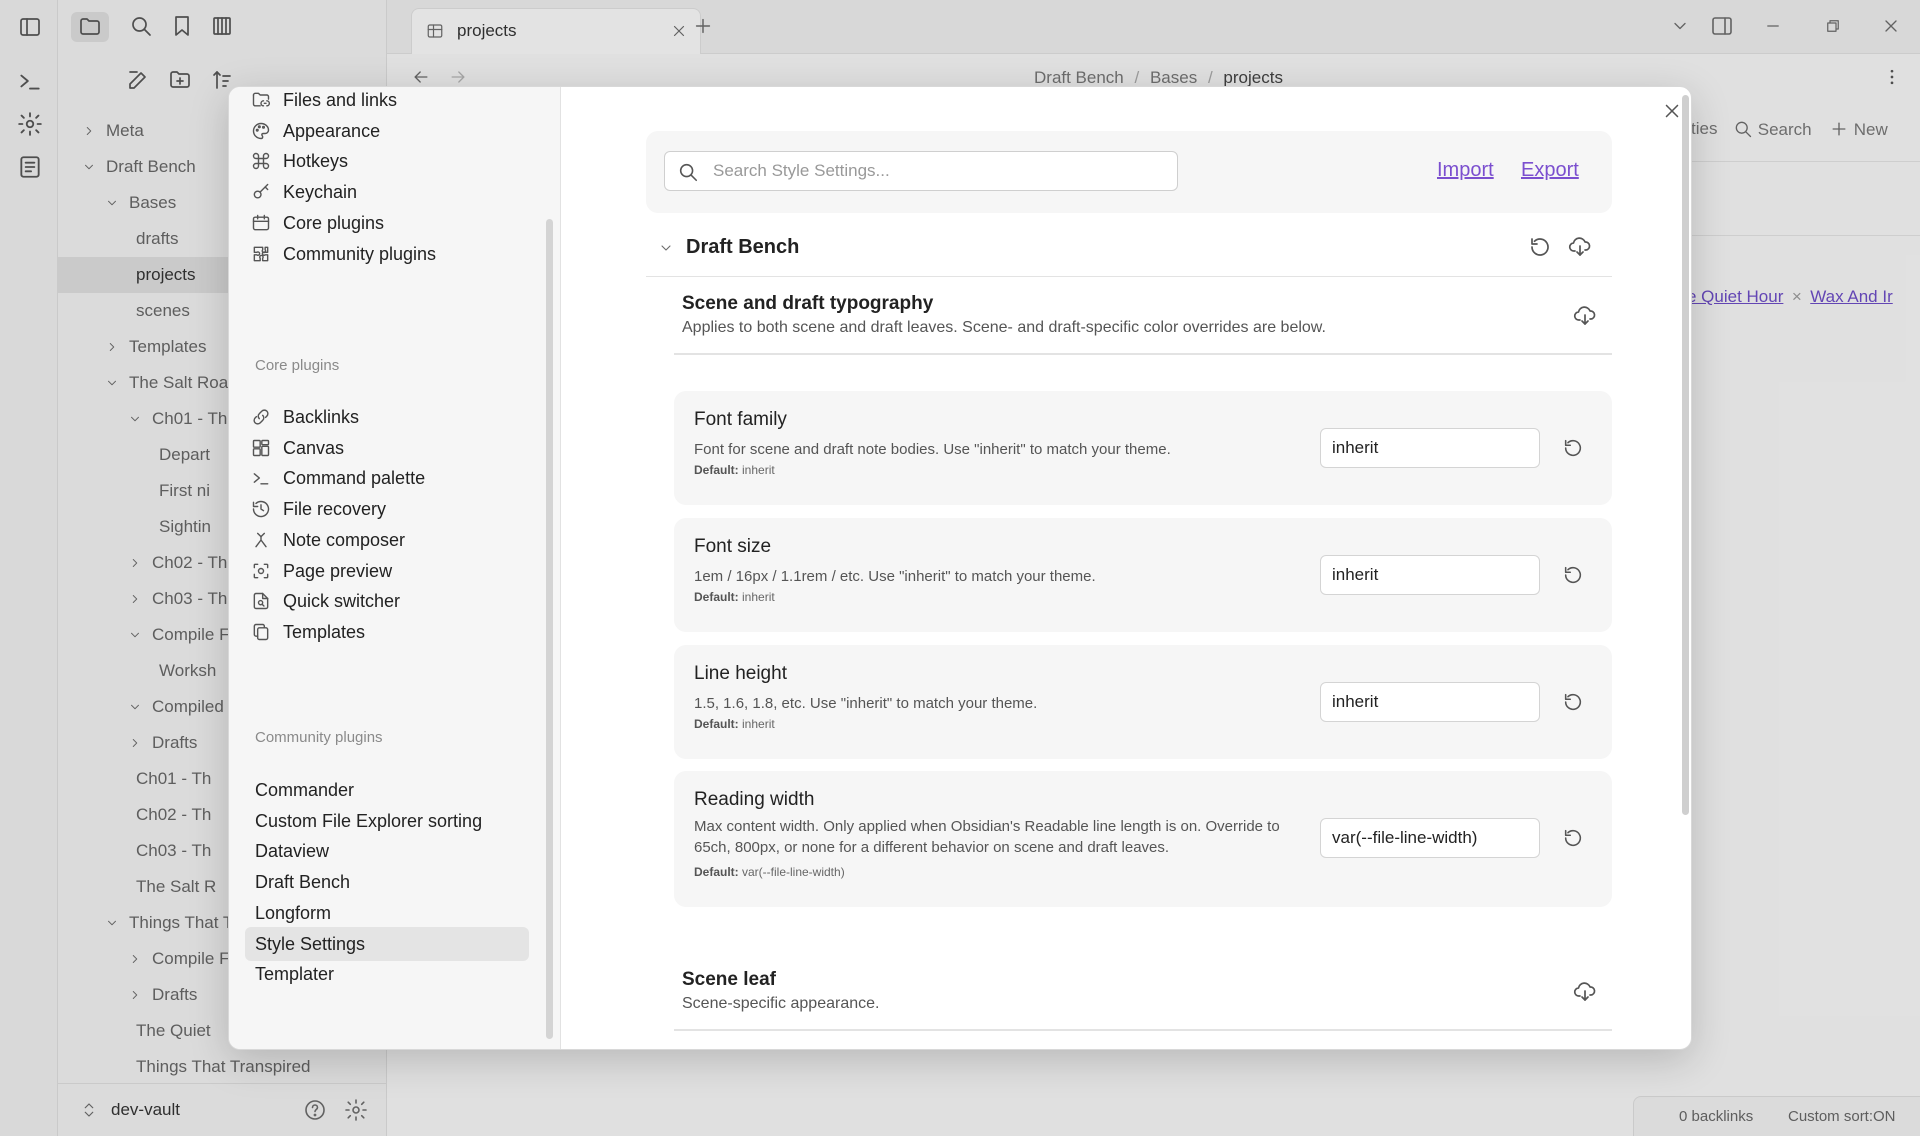 The image size is (1920, 1136). Describe the element at coordinates (1672, 111) in the screenshot. I see `close-modal-icon` at that location.